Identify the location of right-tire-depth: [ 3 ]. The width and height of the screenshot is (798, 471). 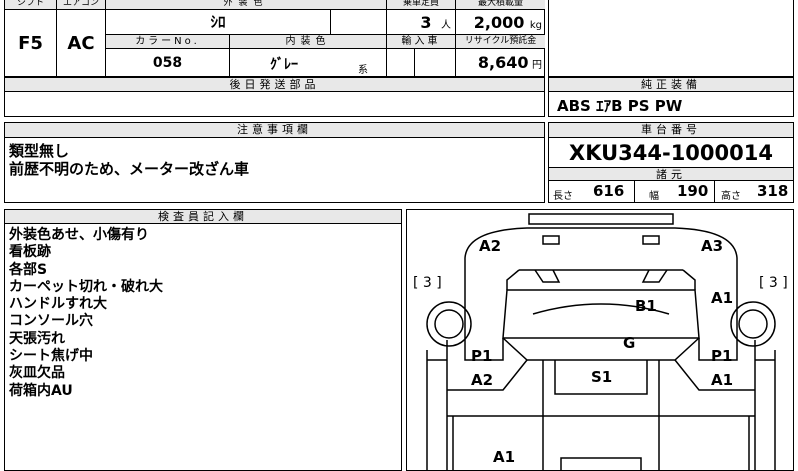
(773, 283).